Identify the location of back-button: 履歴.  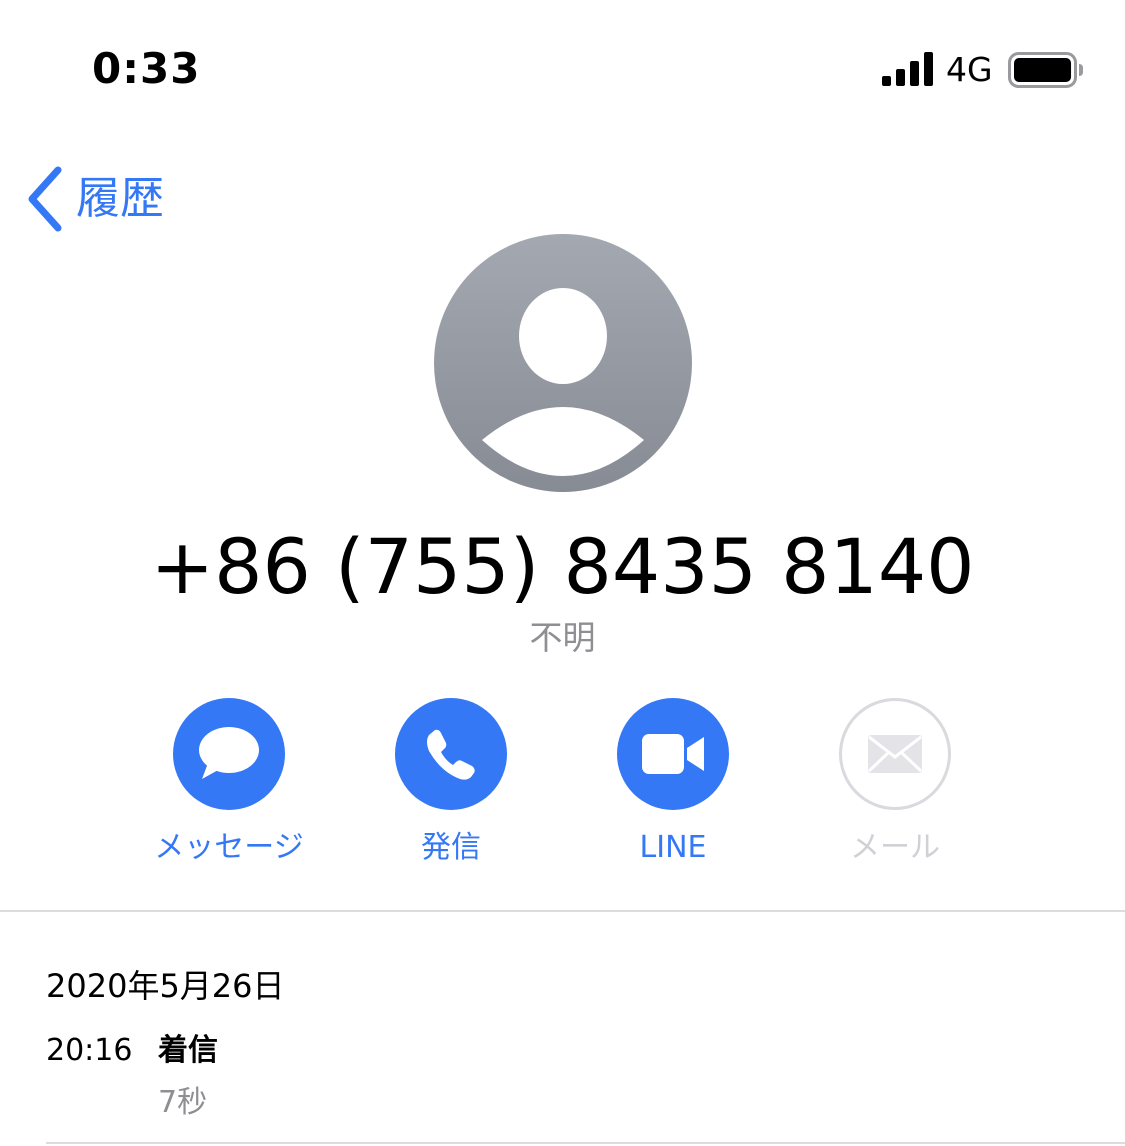
(94, 199).